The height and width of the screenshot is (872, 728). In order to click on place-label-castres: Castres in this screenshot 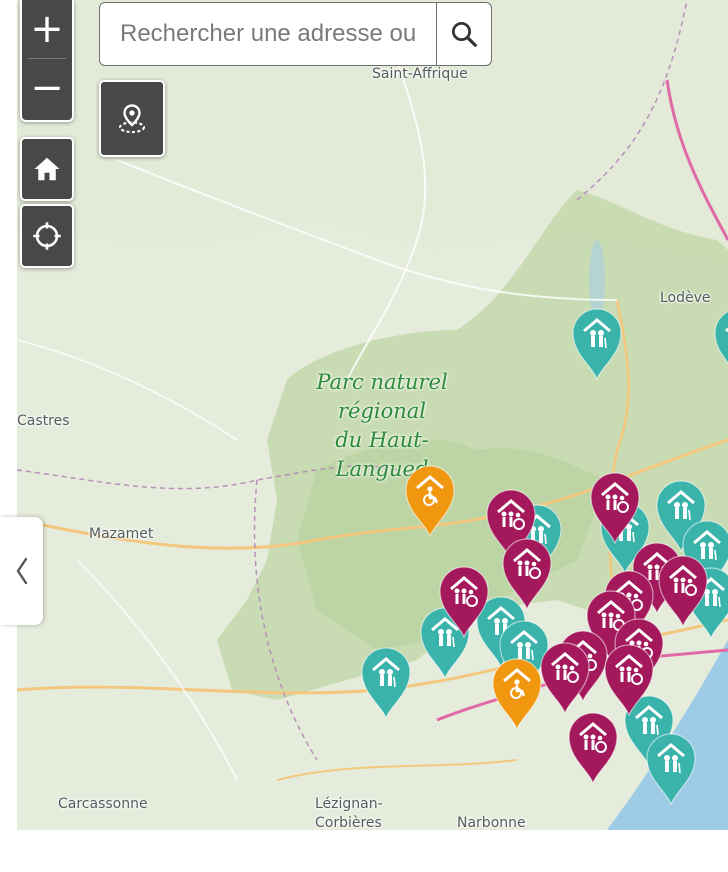, I will do `click(43, 421)`.